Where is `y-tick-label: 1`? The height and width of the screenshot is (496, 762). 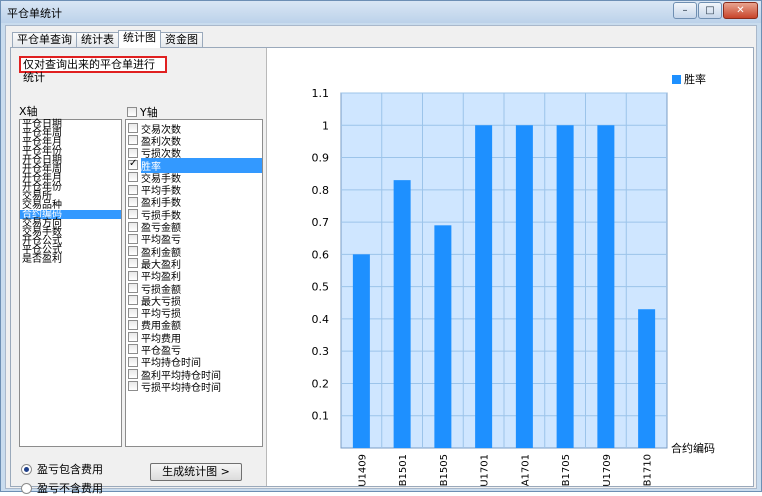
y-tick-label: 1 is located at coordinates (325, 125).